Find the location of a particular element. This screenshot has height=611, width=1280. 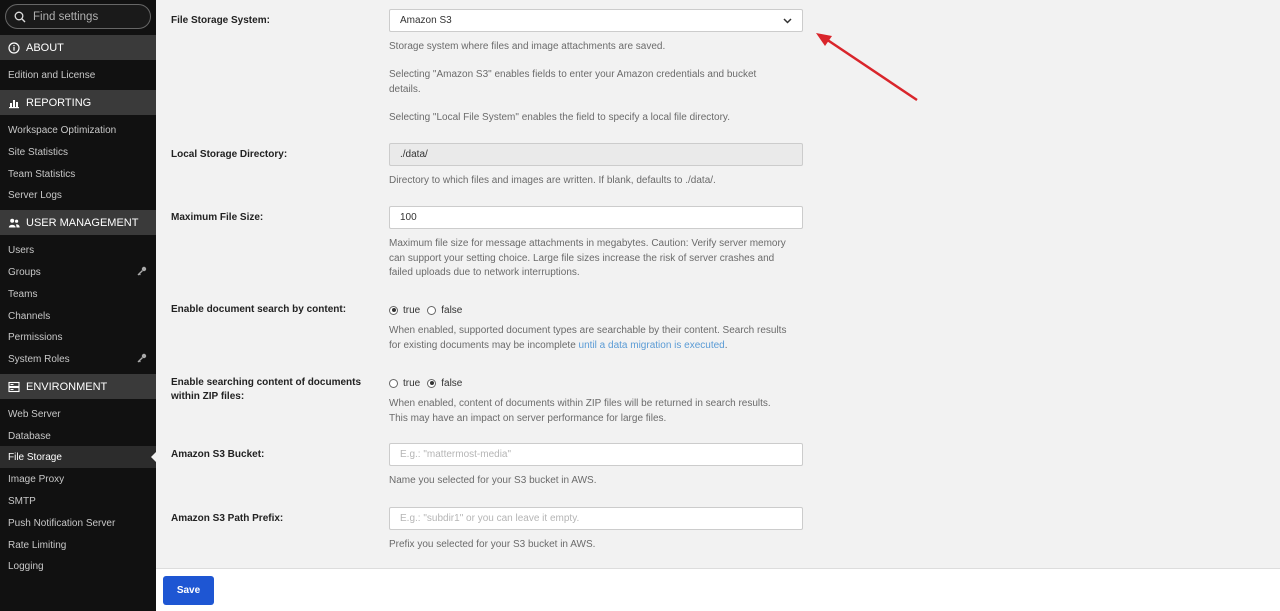

sidebar-item-site-statistics: Site Statistics is located at coordinates (78, 152).